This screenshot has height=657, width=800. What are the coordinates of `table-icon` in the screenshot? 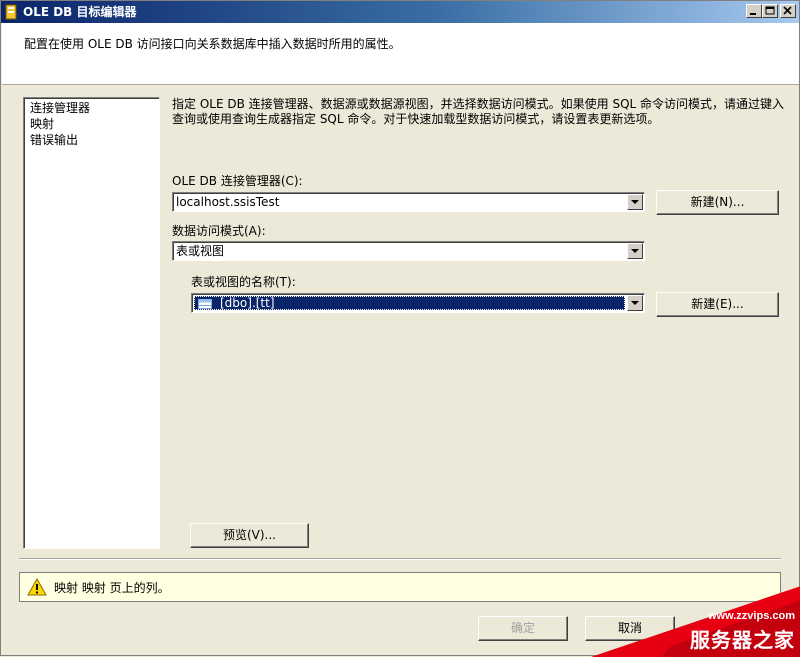 It's located at (205, 305).